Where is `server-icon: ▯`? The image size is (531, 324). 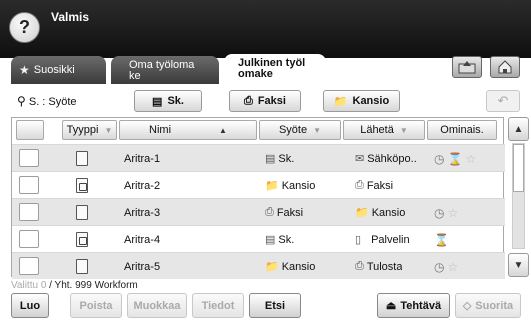 server-icon: ▯ is located at coordinates (358, 240).